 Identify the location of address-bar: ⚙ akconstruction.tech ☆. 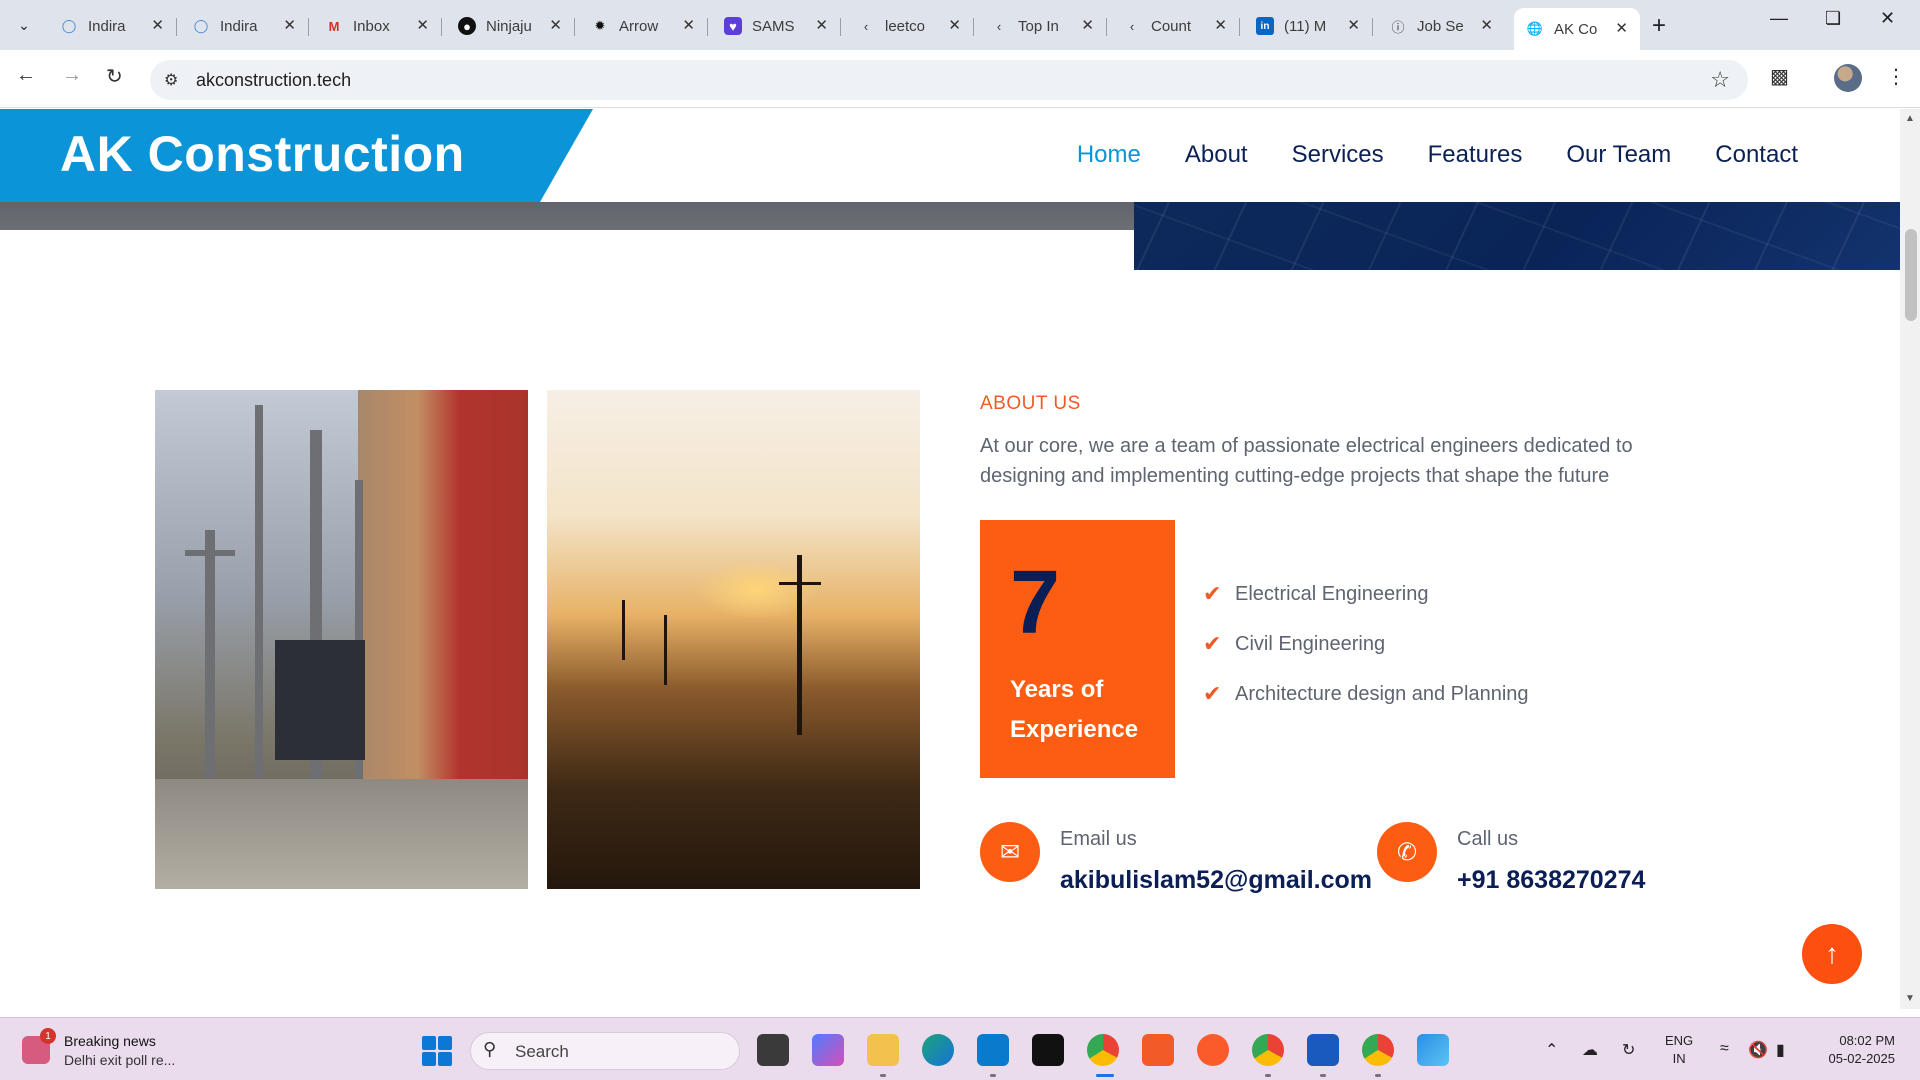
(949, 80).